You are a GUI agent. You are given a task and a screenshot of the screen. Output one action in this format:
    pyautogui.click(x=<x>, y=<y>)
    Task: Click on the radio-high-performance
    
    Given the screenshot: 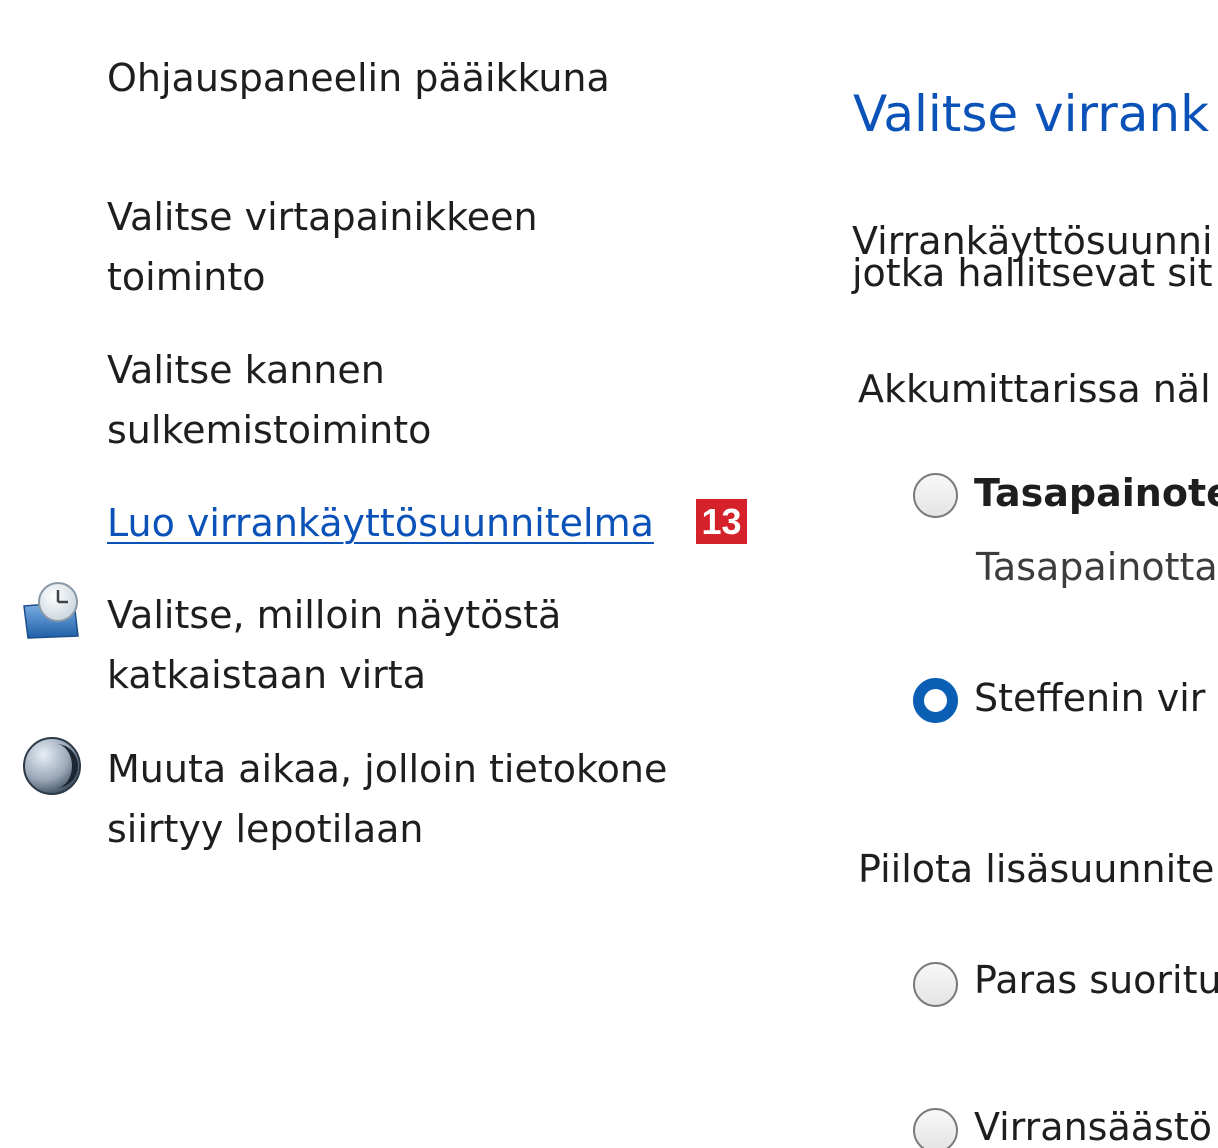 What is the action you would take?
    pyautogui.click(x=935, y=984)
    